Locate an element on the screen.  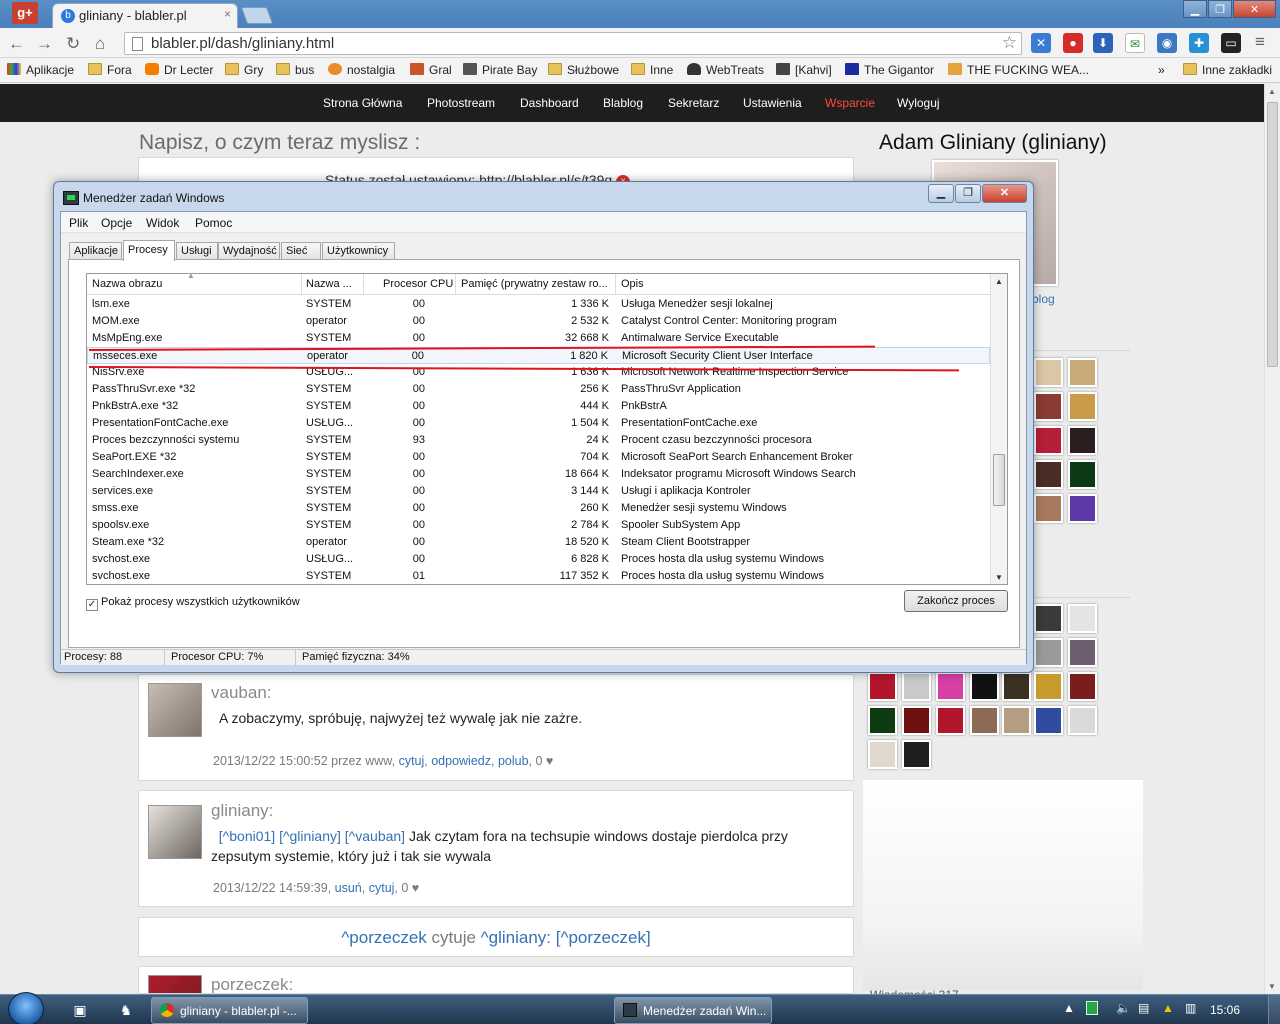
col-image-name: Nazwa obrazu is located at coordinates (127, 284).